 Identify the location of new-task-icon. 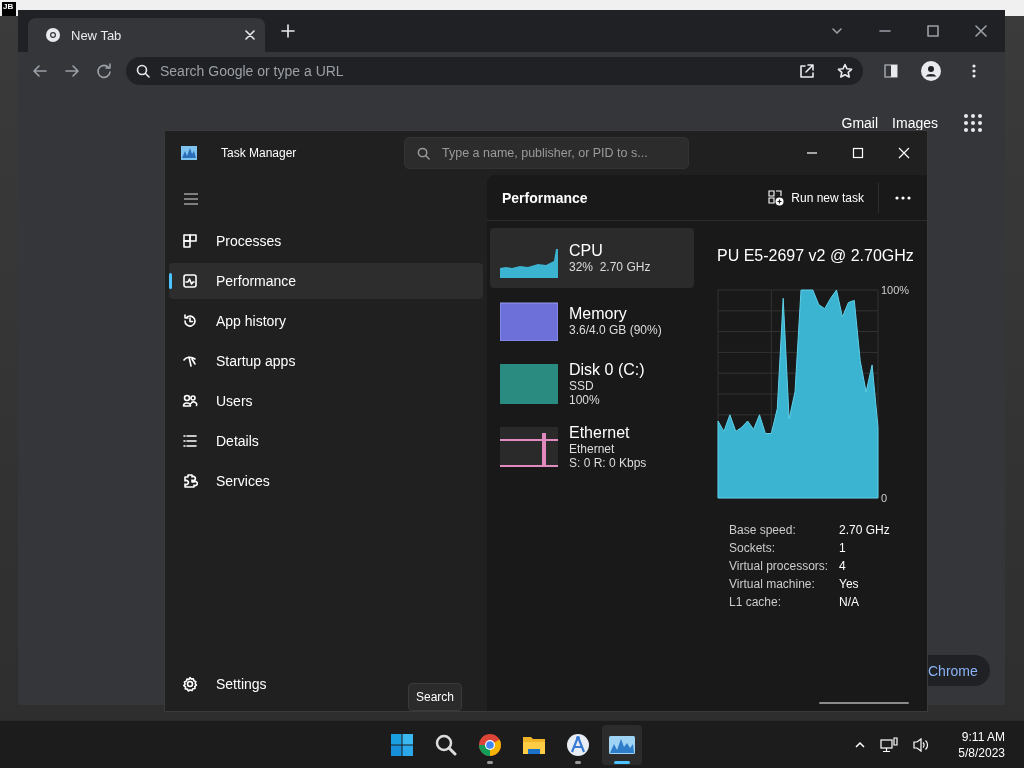
(776, 197).